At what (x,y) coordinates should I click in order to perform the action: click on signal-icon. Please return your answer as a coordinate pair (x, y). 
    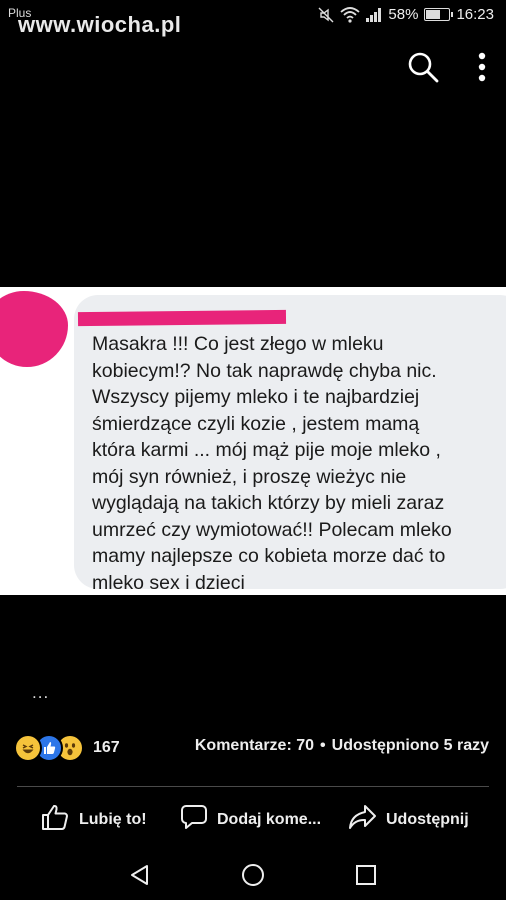
    Looking at the image, I should click on (374, 14).